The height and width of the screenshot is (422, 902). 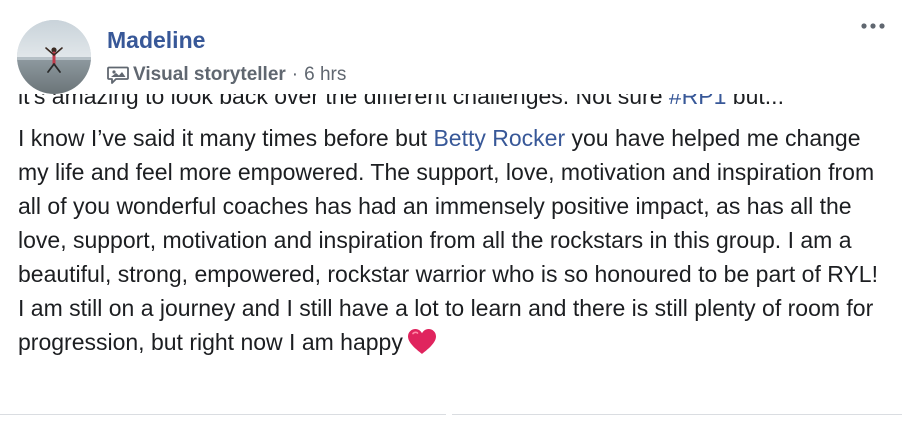 What do you see at coordinates (156, 40) in the screenshot?
I see `author-name: Madeline` at bounding box center [156, 40].